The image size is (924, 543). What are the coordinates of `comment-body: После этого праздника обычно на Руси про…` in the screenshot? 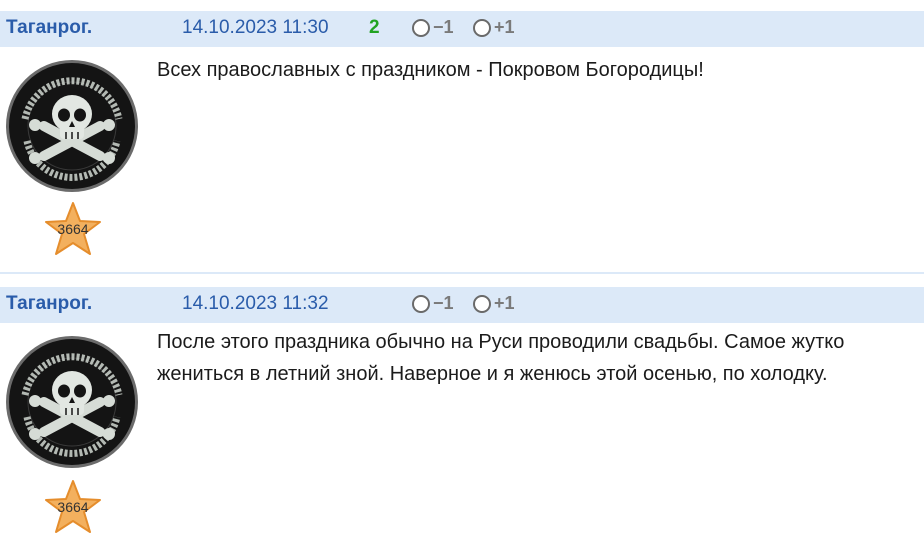 It's located at (540, 358).